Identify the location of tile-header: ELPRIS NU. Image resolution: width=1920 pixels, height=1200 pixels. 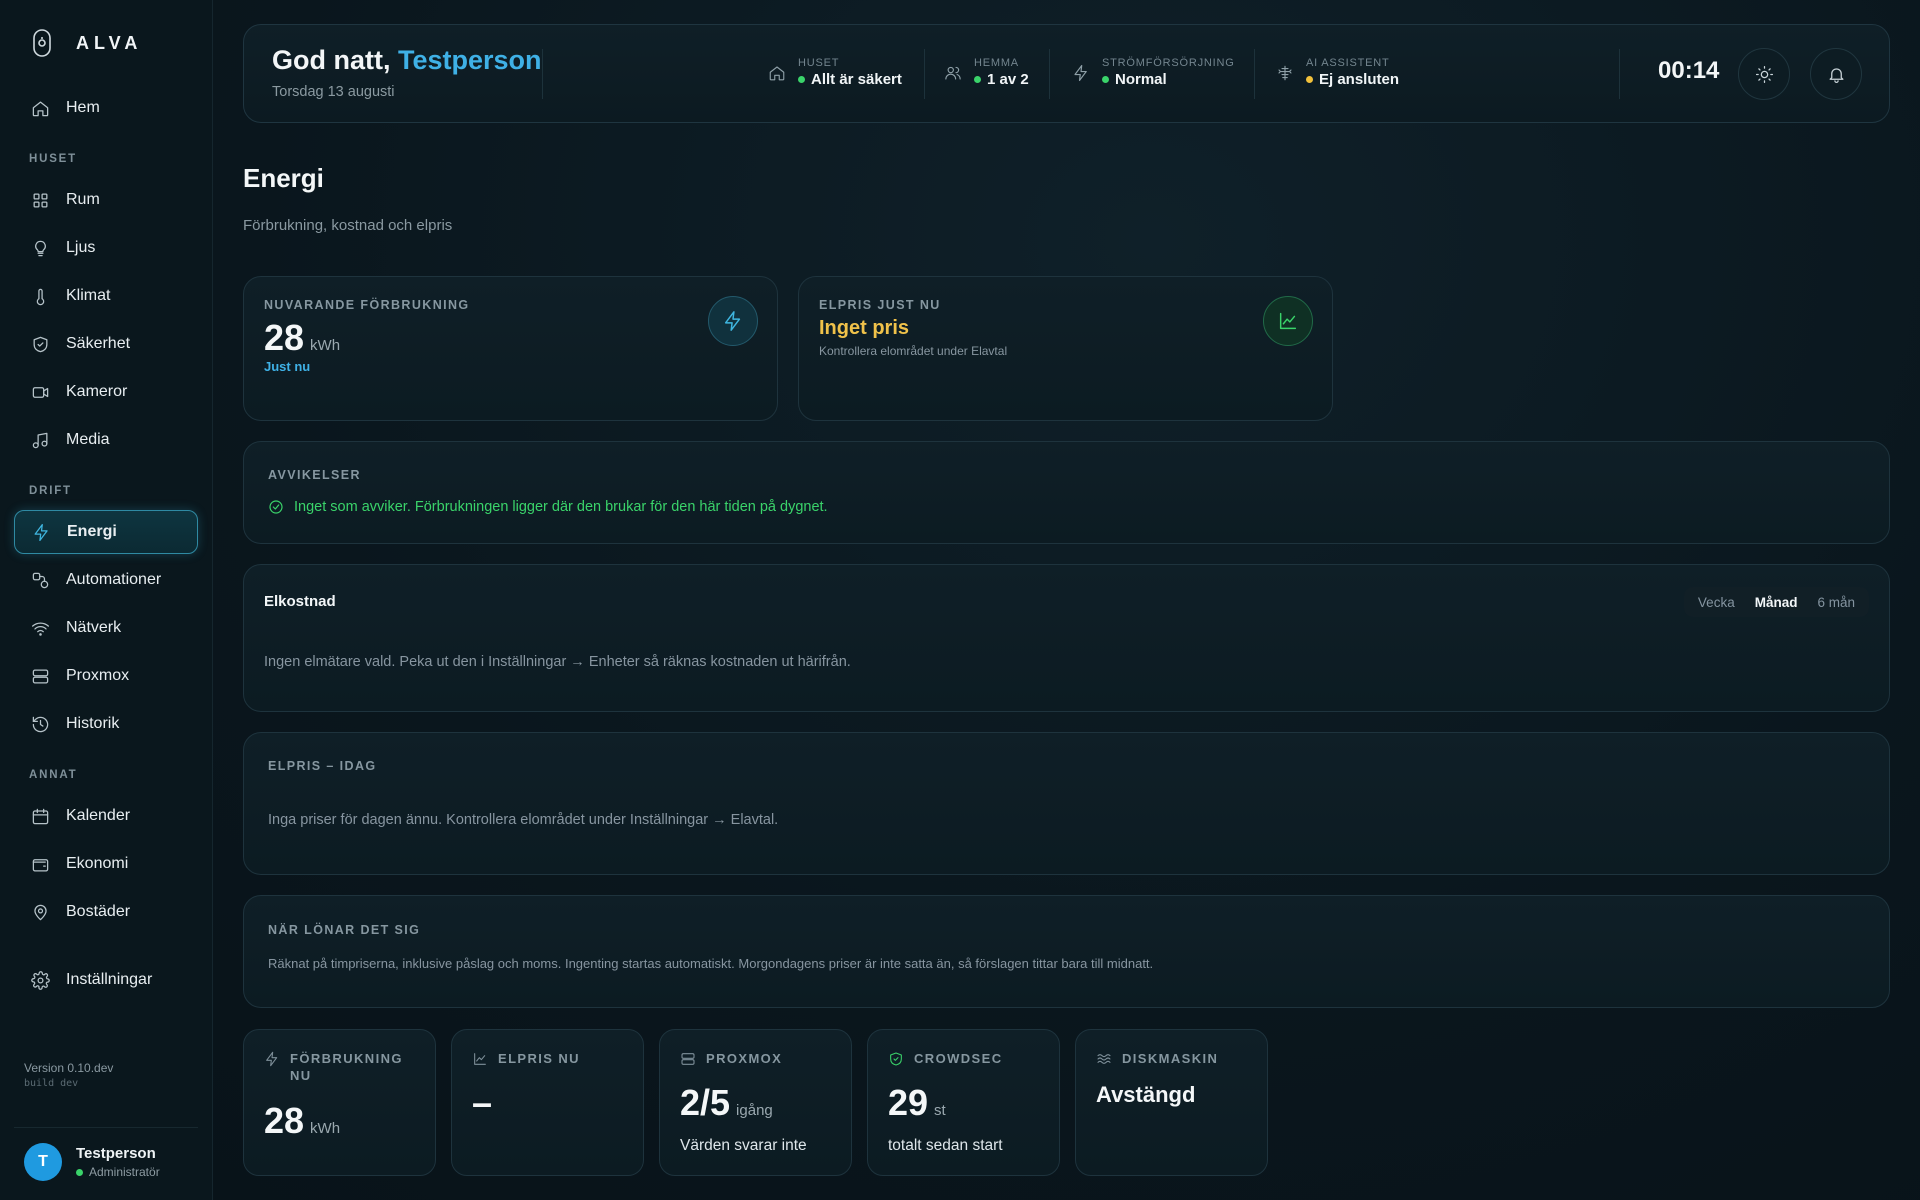
(540, 1058).